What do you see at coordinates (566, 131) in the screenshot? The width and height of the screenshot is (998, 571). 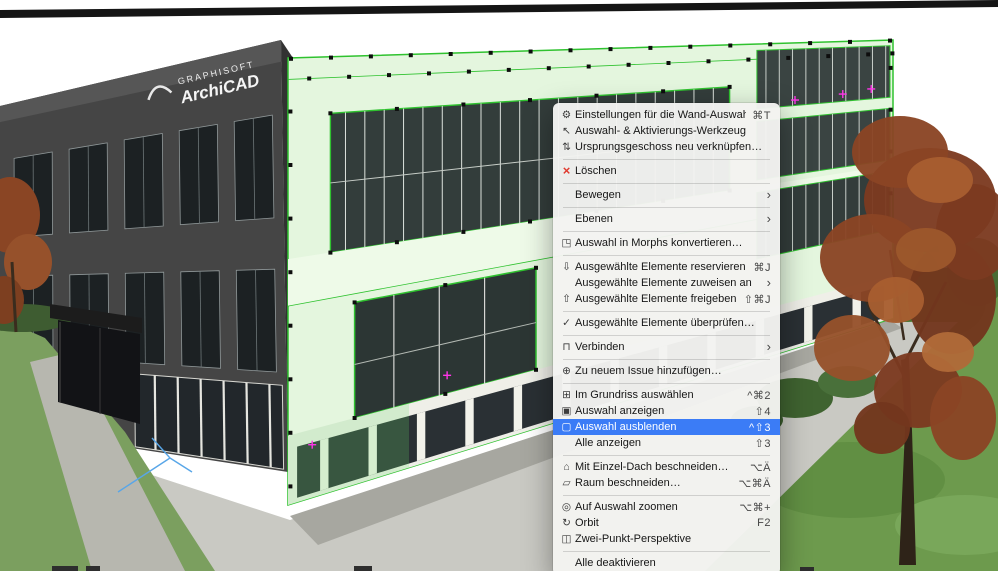 I see `selection-tool-cursor-icon: ↖` at bounding box center [566, 131].